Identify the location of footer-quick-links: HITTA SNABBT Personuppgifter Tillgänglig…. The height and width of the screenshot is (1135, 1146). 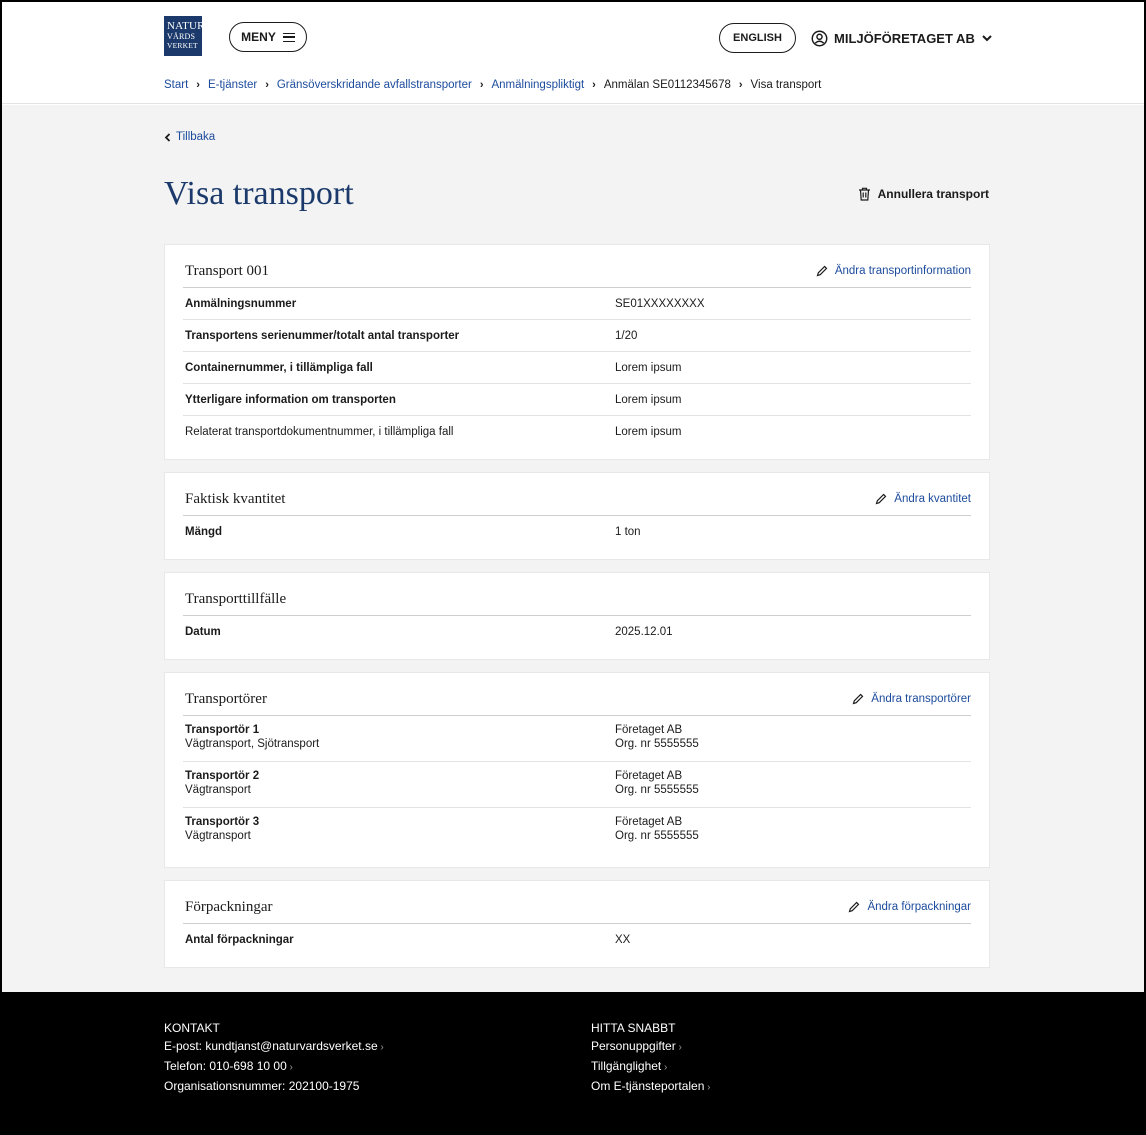
(651, 1058).